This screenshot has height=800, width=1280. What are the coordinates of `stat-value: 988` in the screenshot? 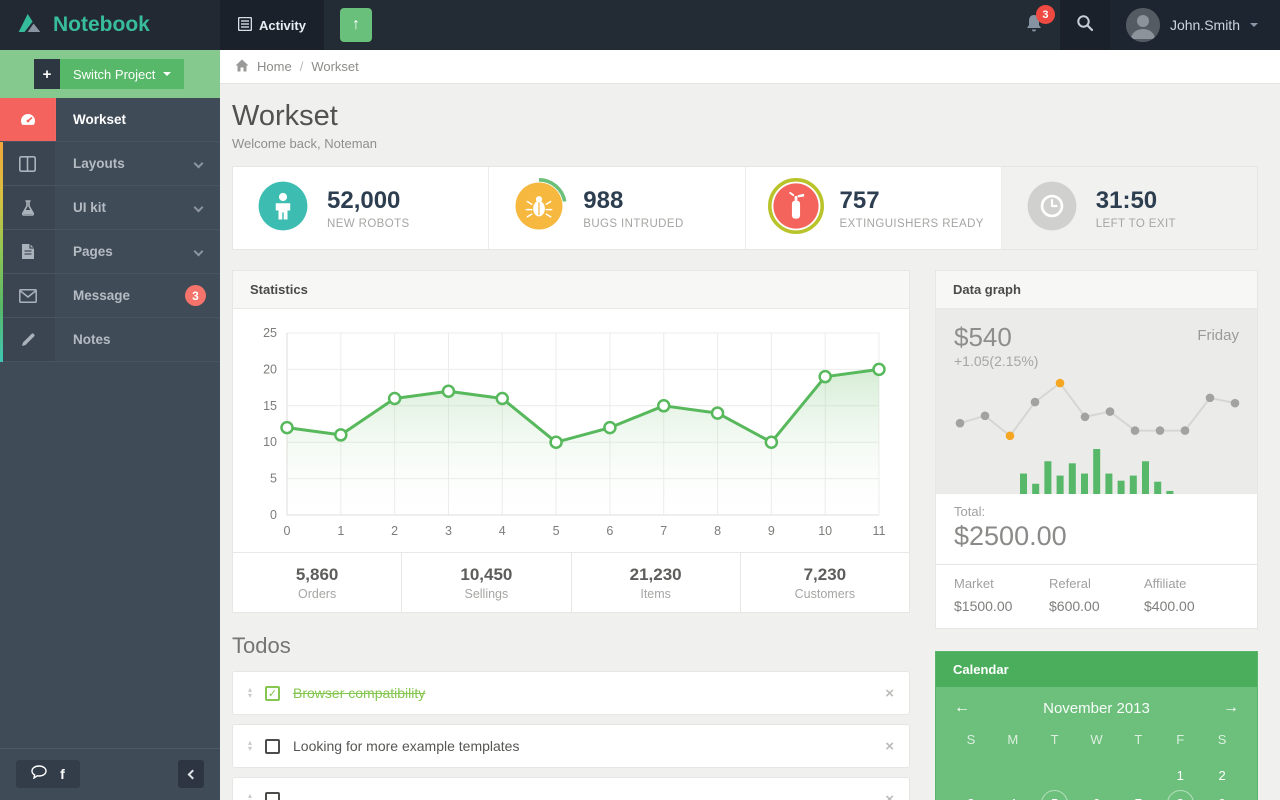 It's located at (603, 200).